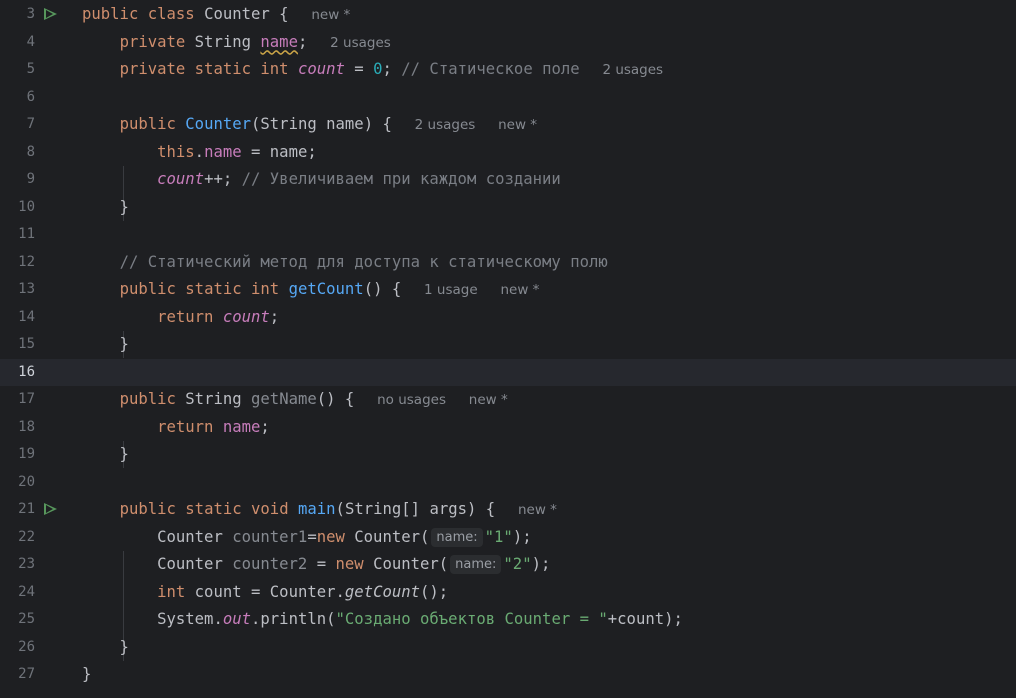  I want to click on code-line: 18 return name;, so click(508, 428).